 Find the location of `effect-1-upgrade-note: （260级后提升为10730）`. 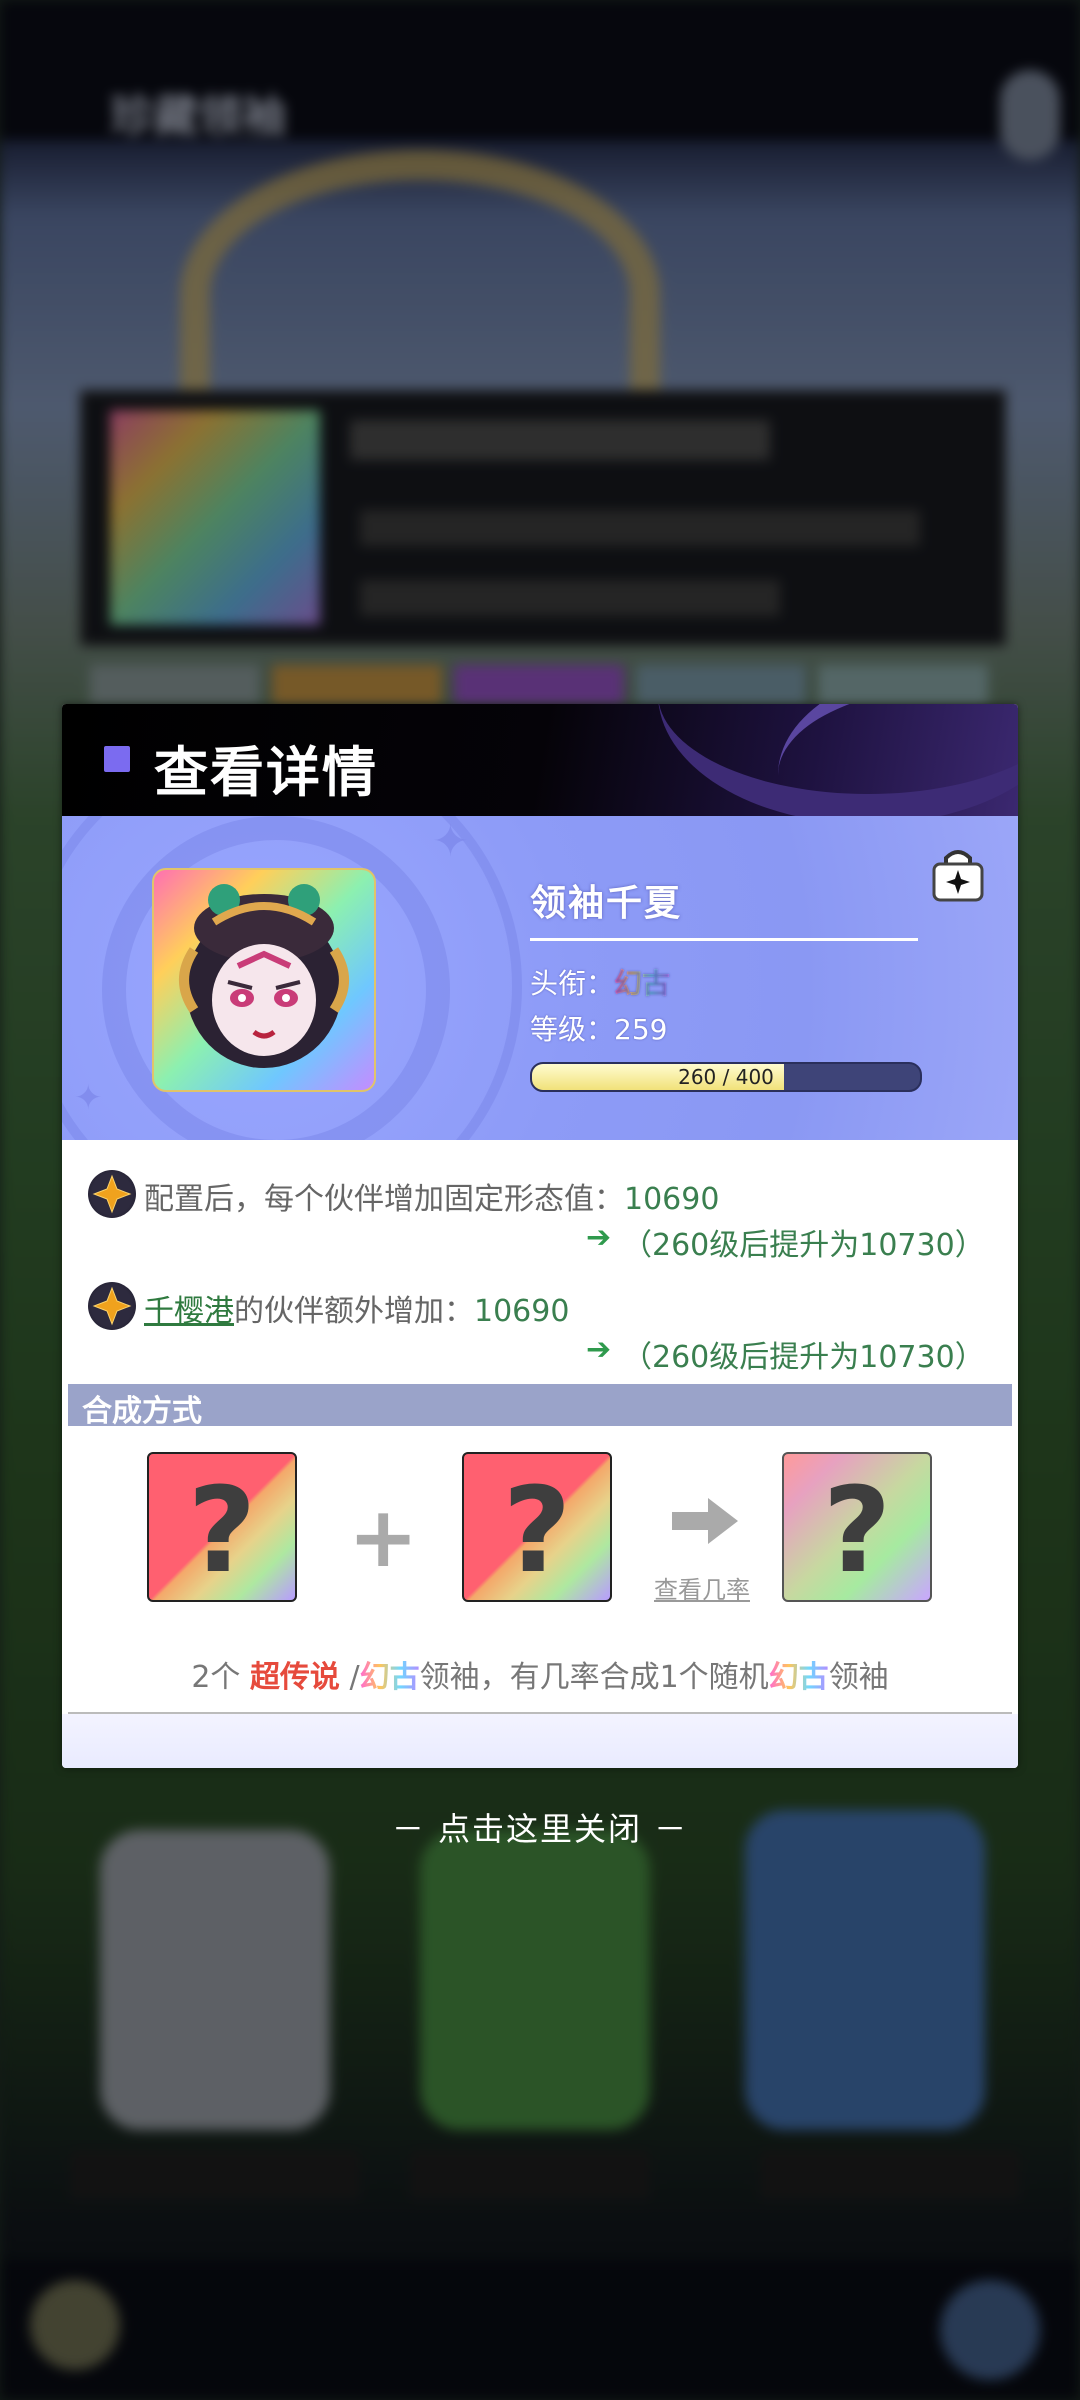

effect-1-upgrade-note: （260级后提升为10730） is located at coordinates (803, 1245).